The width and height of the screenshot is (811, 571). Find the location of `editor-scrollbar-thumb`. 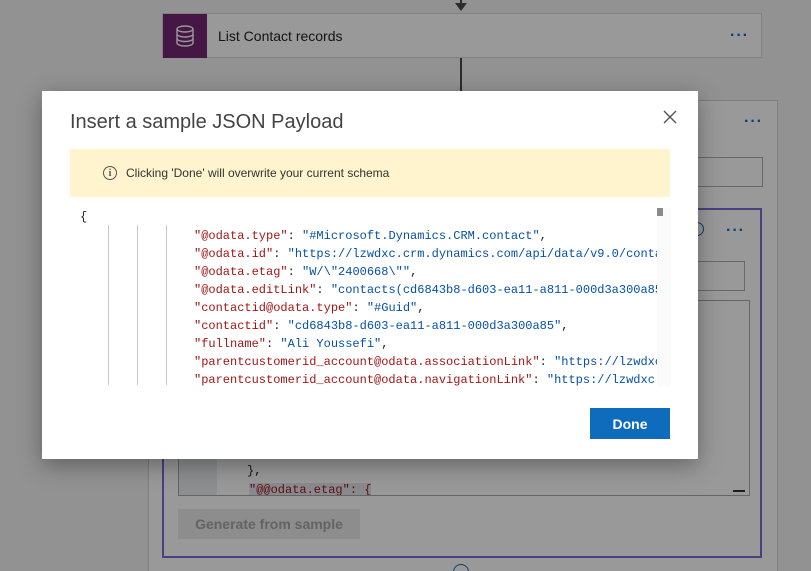

editor-scrollbar-thumb is located at coordinates (660, 212).